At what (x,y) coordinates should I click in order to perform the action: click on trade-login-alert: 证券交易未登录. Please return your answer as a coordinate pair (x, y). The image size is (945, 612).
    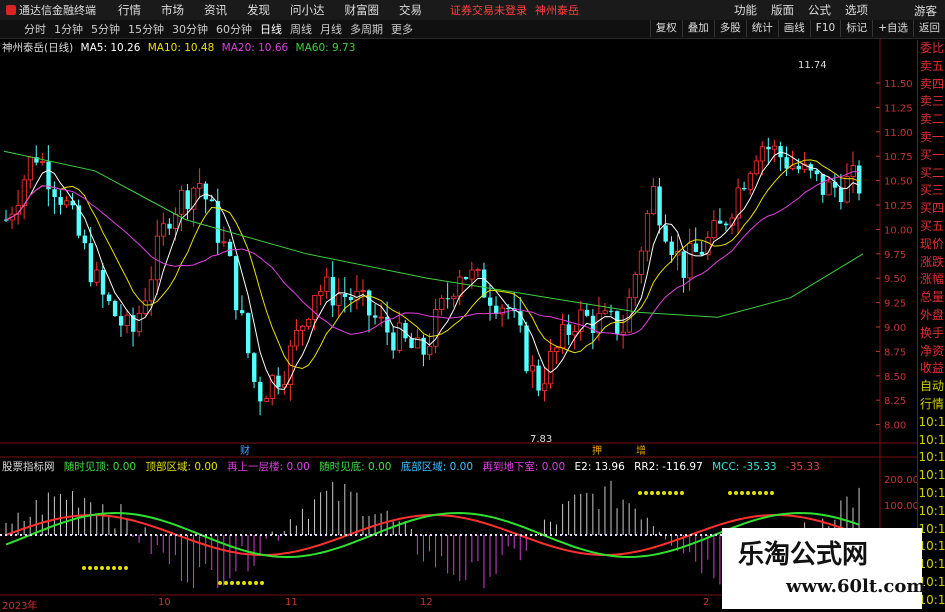
    Looking at the image, I should click on (488, 10).